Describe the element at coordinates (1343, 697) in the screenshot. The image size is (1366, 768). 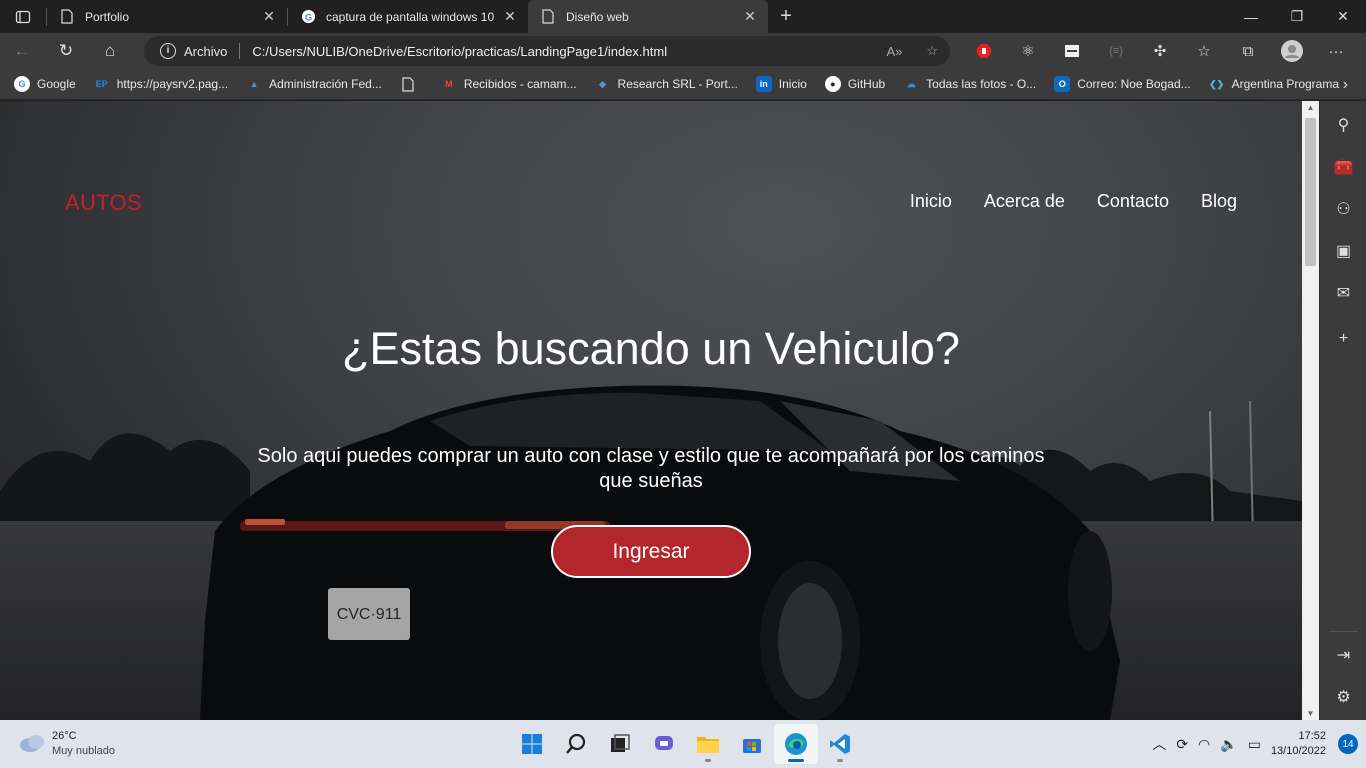
I see `settings-gear-icon: ⚙` at that location.